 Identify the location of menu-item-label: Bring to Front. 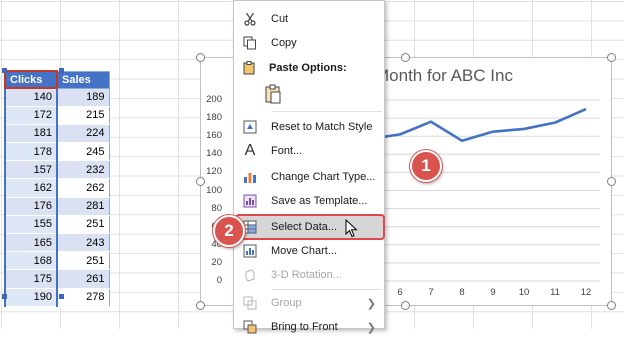
(304, 327).